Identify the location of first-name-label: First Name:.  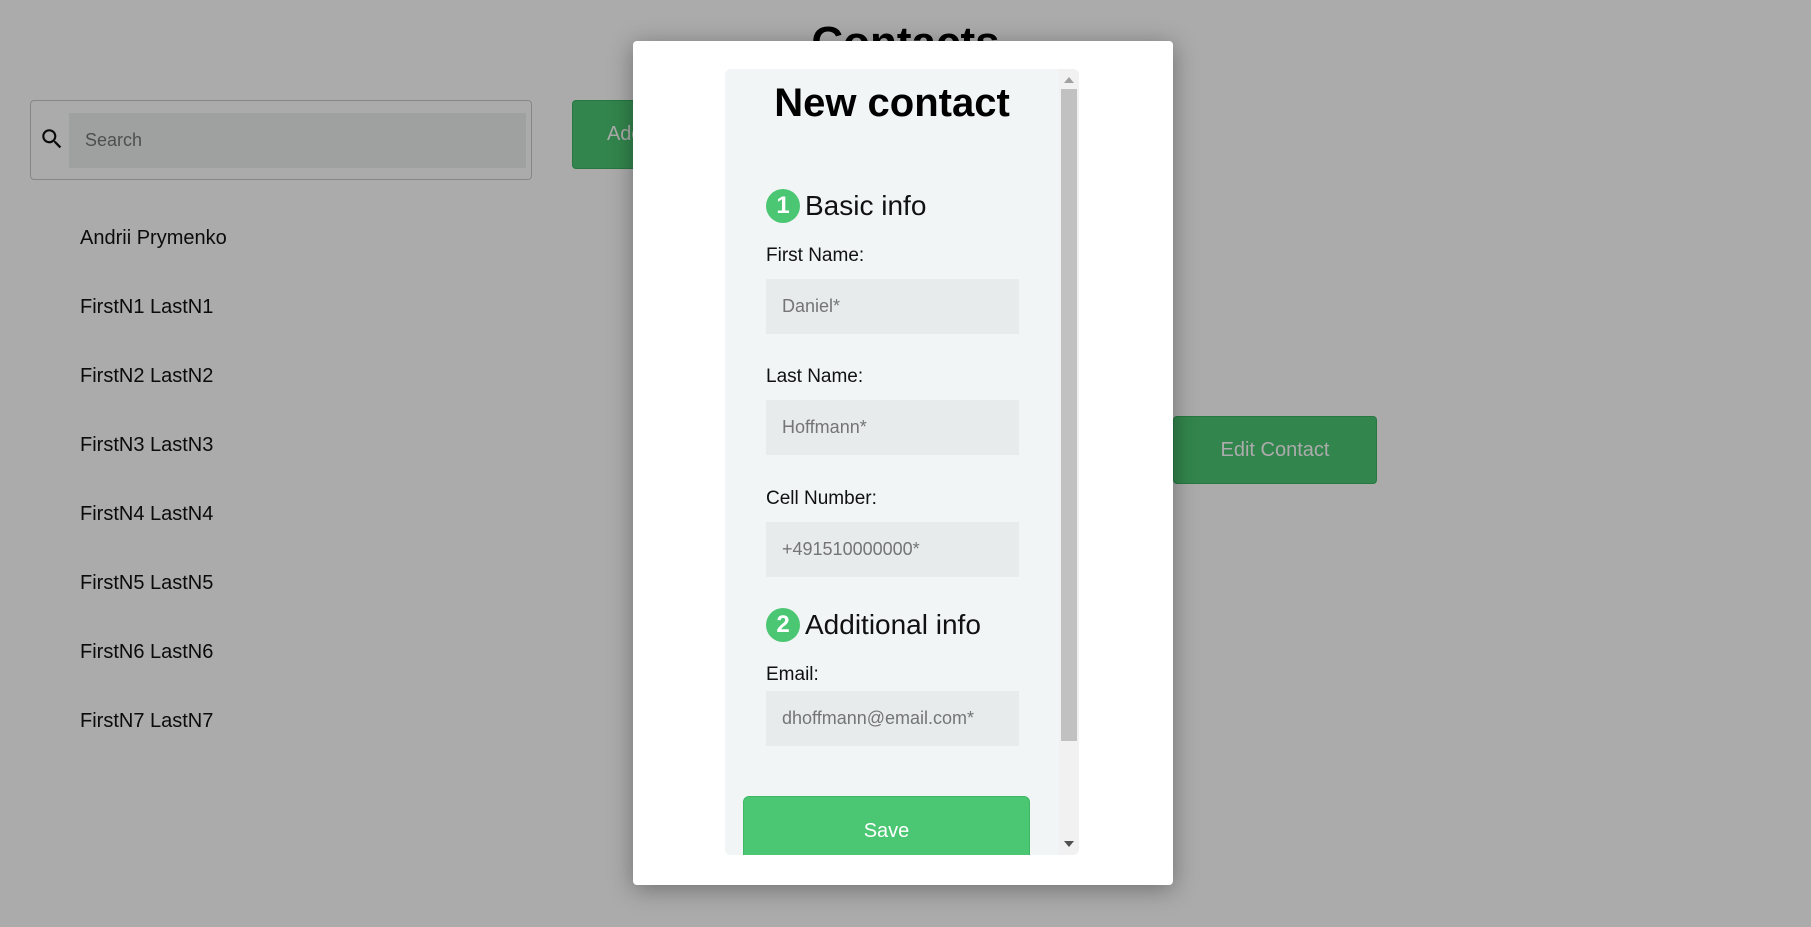
(815, 255).